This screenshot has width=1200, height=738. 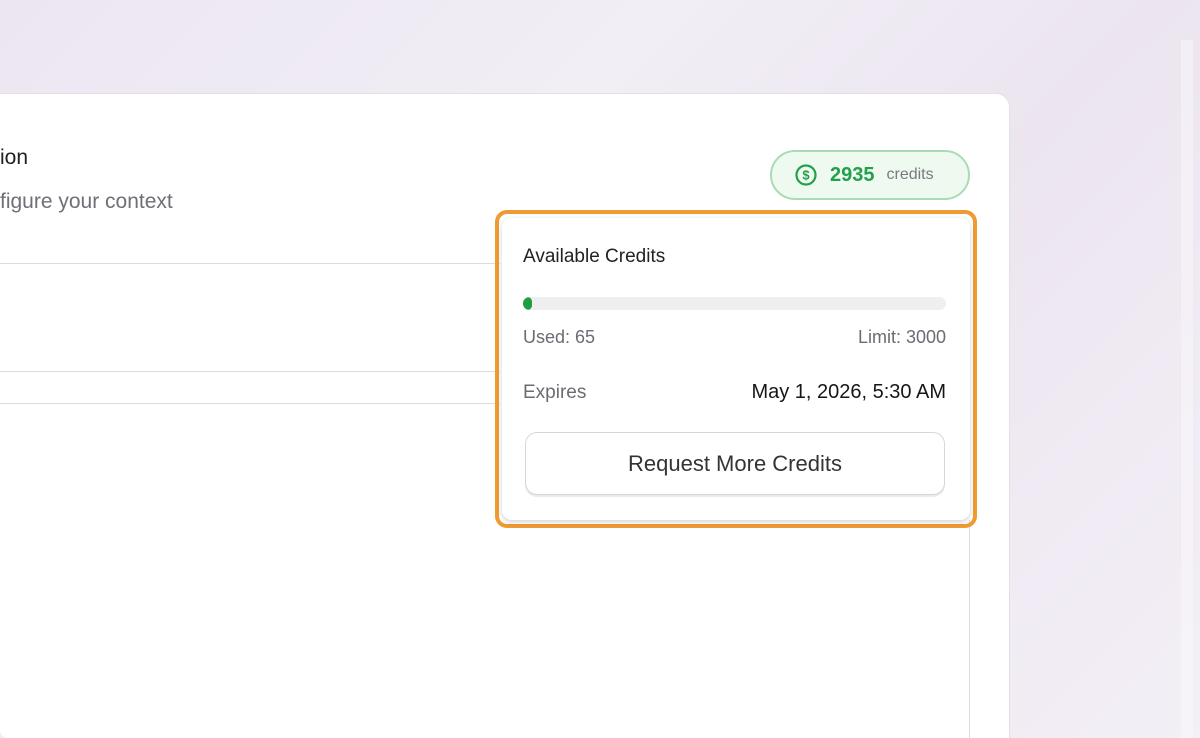 What do you see at coordinates (559, 337) in the screenshot?
I see `used-credits: Used: 65` at bounding box center [559, 337].